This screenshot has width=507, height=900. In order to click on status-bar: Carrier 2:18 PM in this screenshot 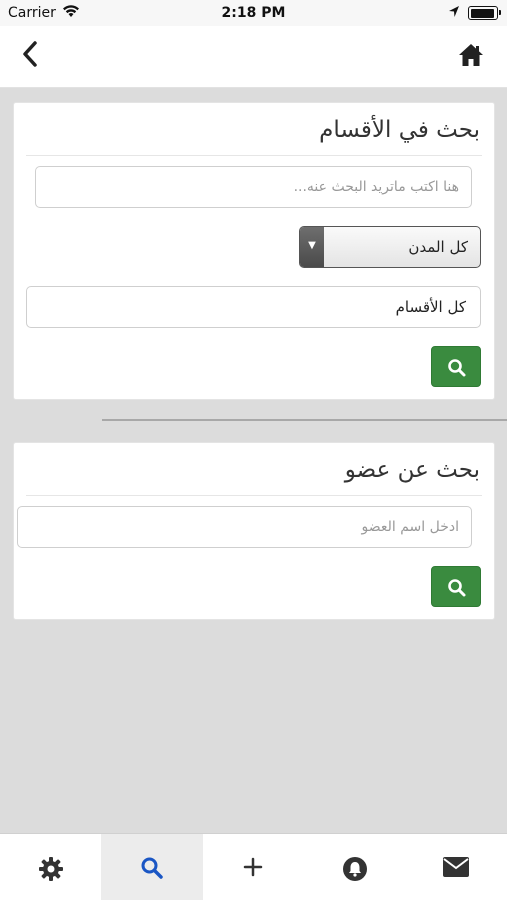, I will do `click(253, 13)`.